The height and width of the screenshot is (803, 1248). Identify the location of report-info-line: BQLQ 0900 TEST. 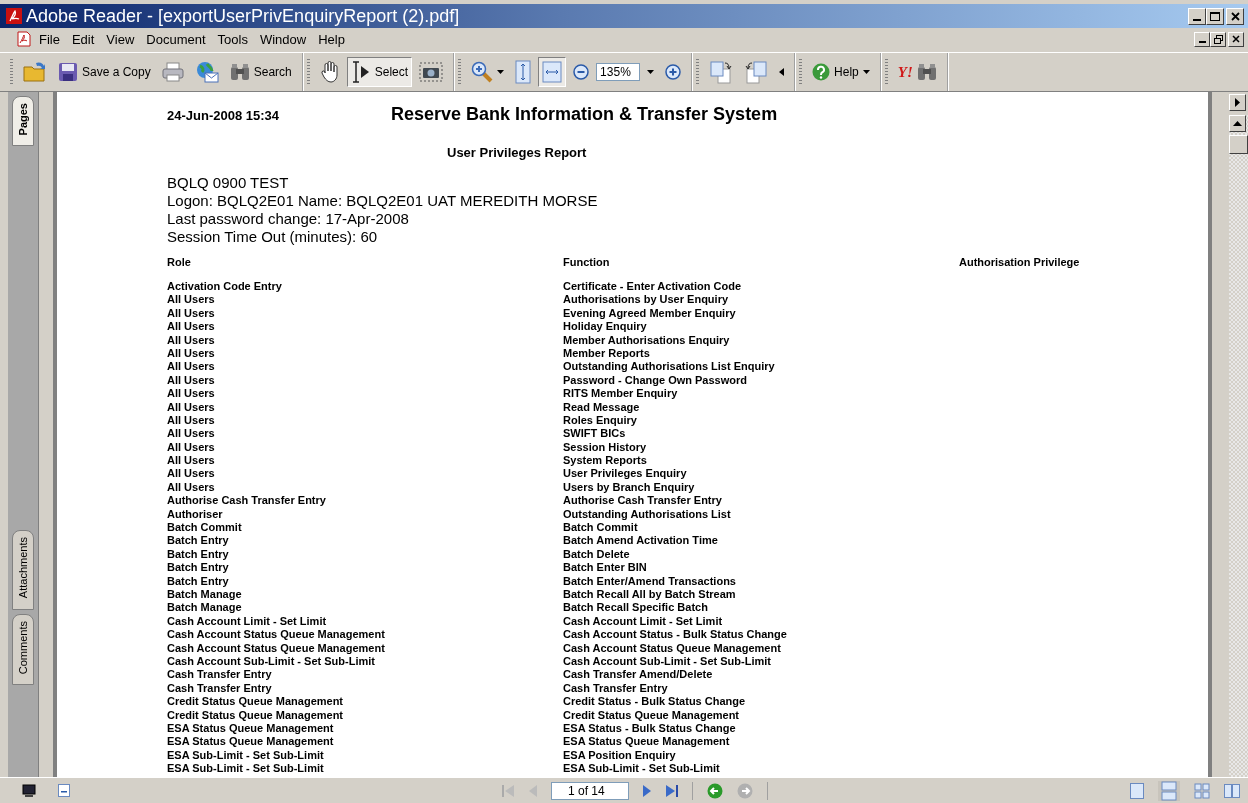
(228, 183).